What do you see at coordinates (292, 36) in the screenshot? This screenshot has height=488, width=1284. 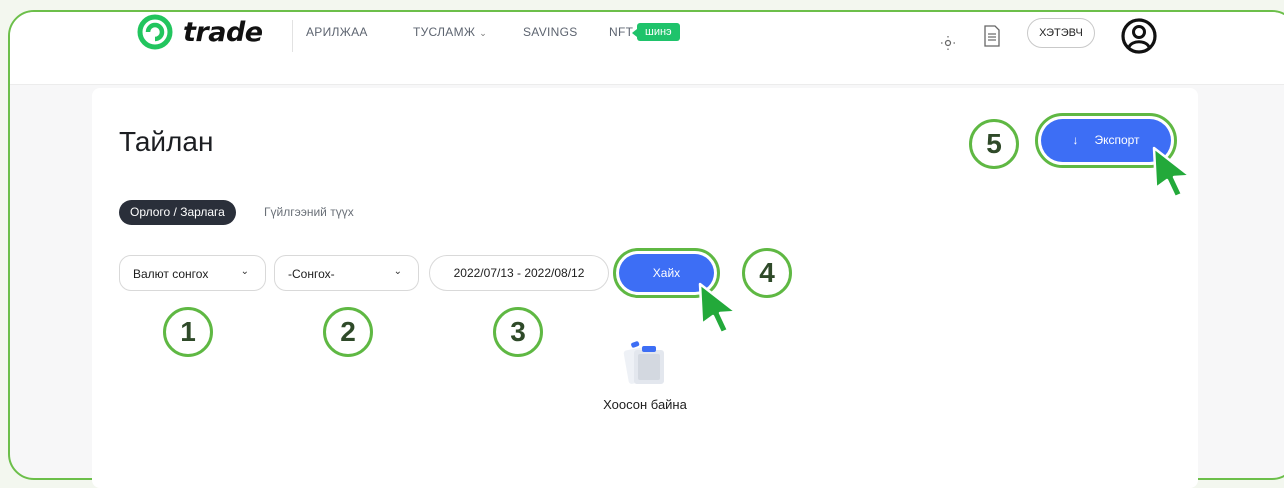 I see `header-divider` at bounding box center [292, 36].